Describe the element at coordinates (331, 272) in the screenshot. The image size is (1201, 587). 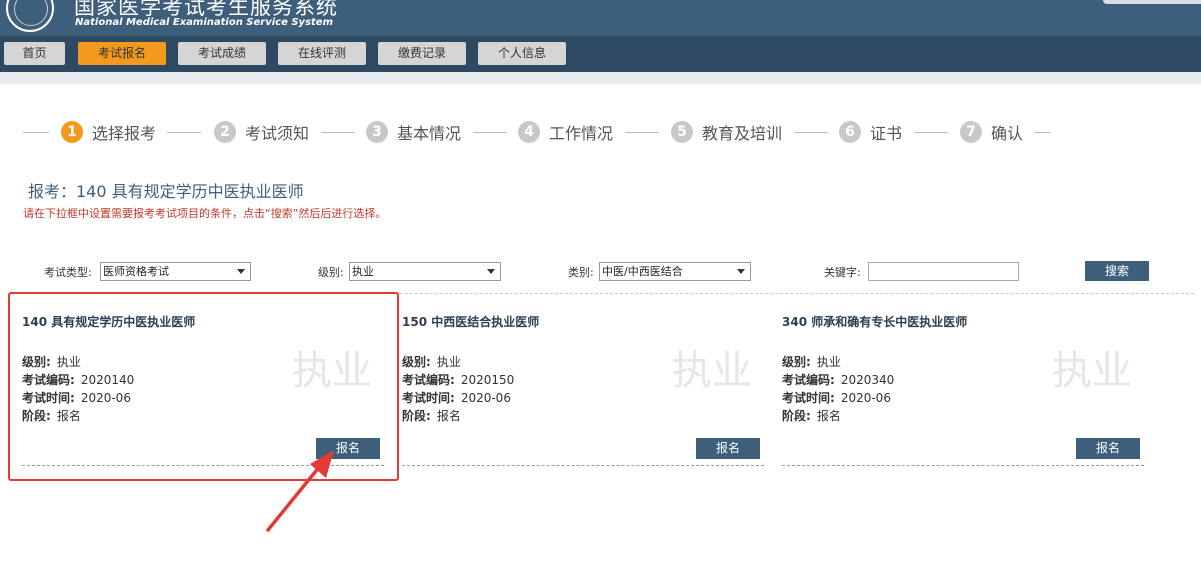
I see `level-label: 级别:` at that location.